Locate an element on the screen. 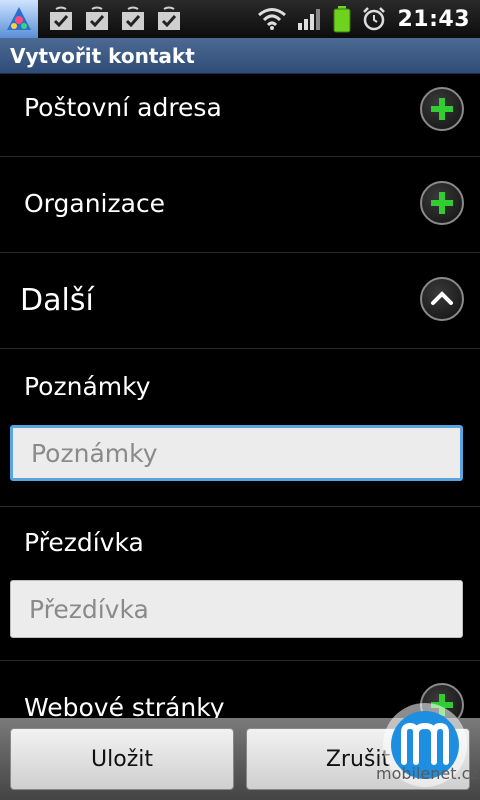  nickname-input is located at coordinates (236, 609).